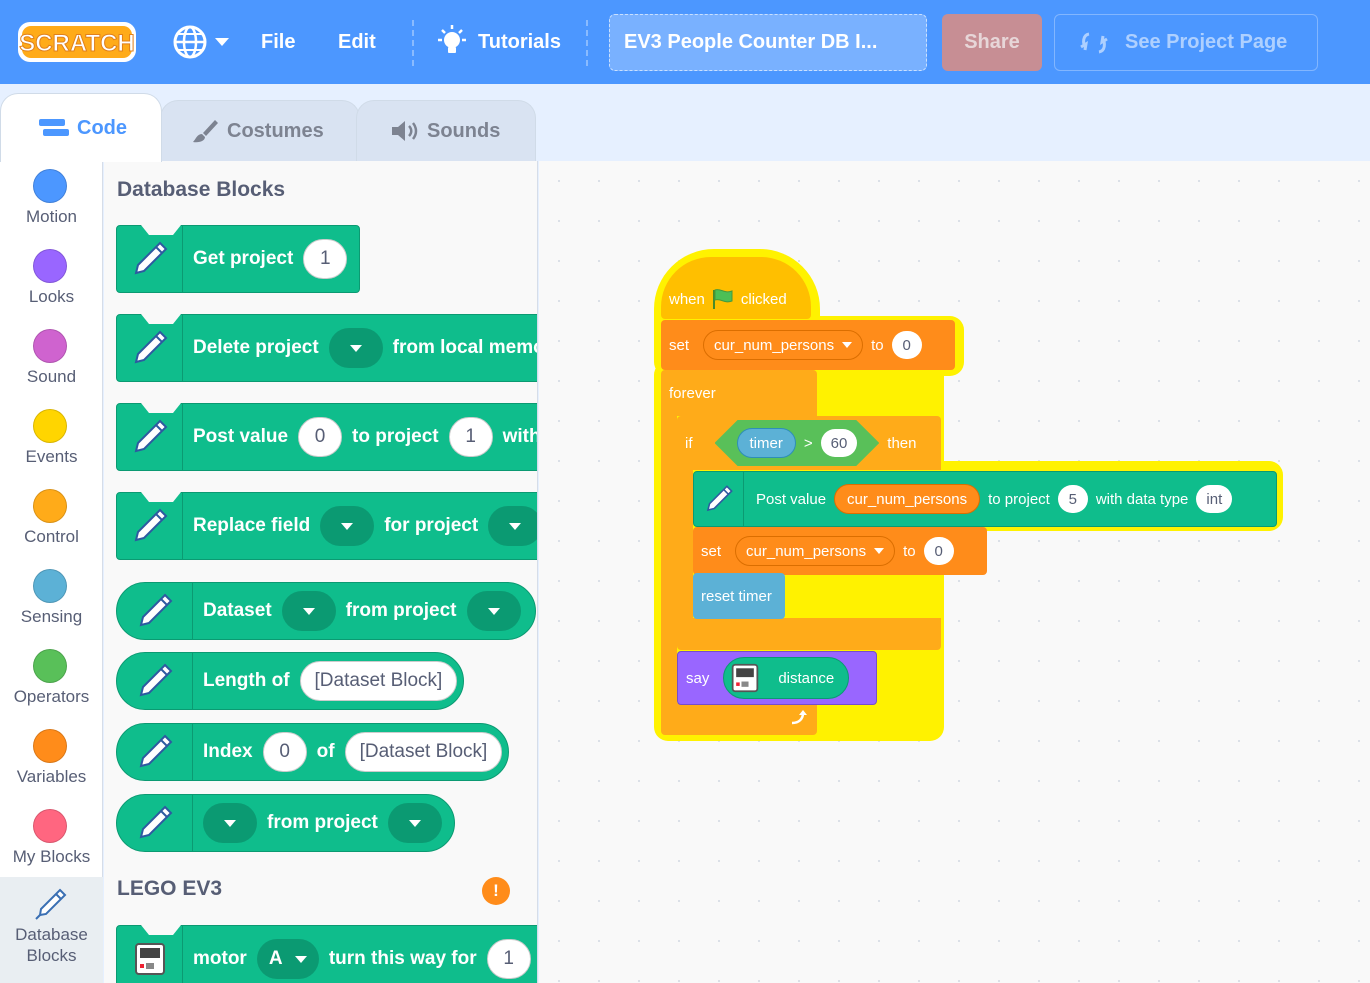 The image size is (1370, 983). Describe the element at coordinates (50, 506) in the screenshot. I see `control-dot-icon` at that location.